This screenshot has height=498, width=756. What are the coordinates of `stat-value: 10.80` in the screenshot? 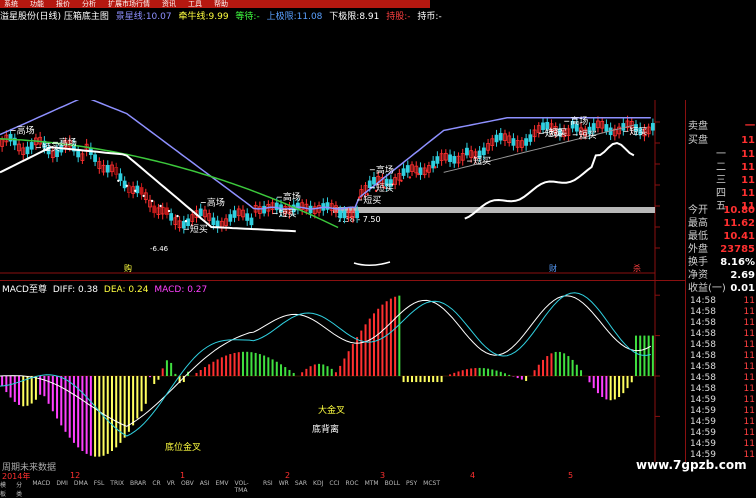 It's located at (739, 210).